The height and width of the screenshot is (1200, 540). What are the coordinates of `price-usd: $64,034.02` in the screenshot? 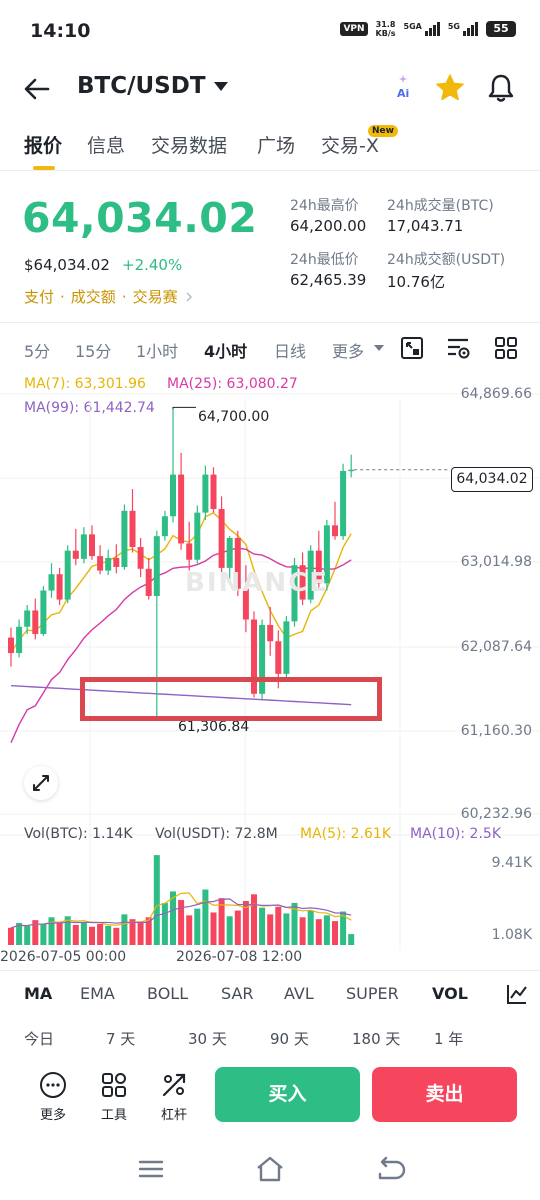 It's located at (67, 265).